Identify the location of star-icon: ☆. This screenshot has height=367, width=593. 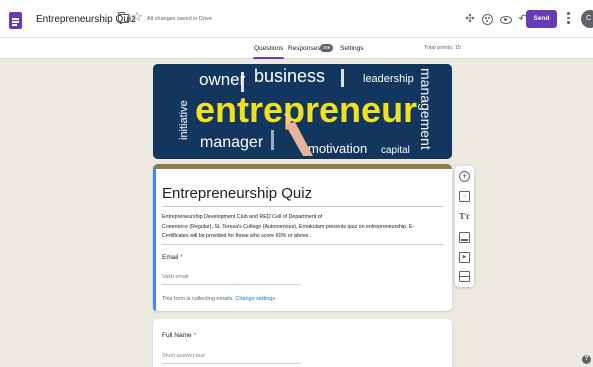
(137, 16).